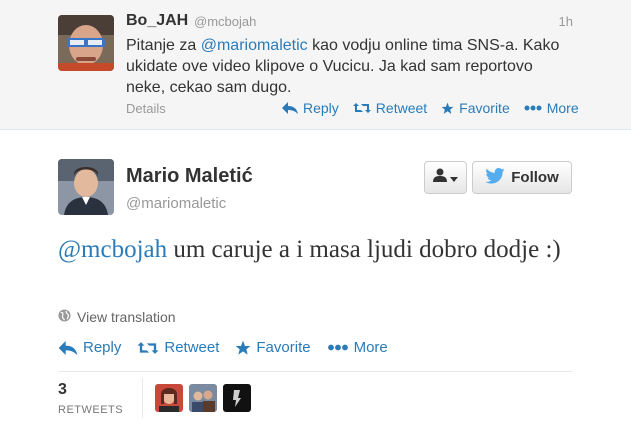  Describe the element at coordinates (64, 317) in the screenshot. I see `globe-icon` at that location.